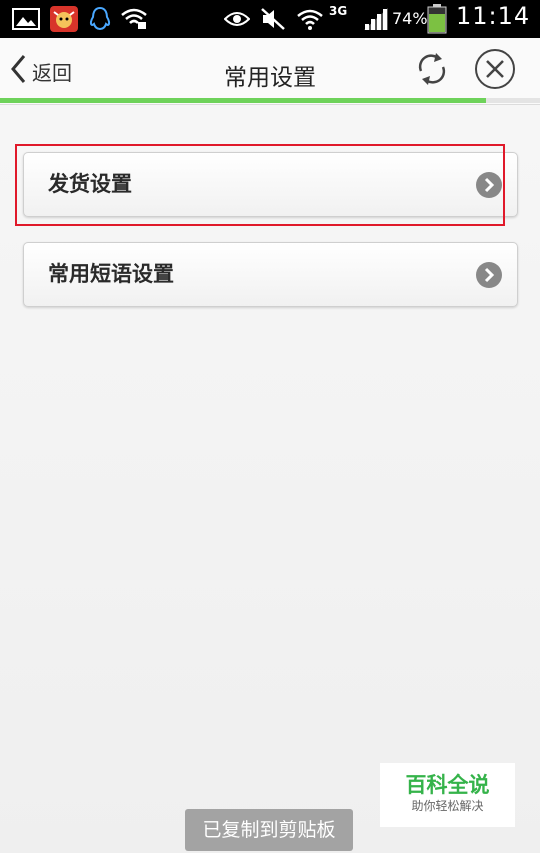  What do you see at coordinates (64, 19) in the screenshot?
I see `app-cow-icon` at bounding box center [64, 19].